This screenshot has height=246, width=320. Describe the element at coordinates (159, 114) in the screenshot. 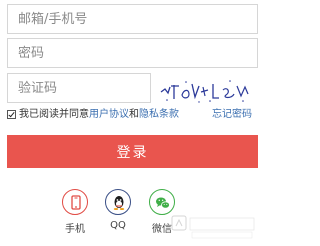

I see `privacy-terms-link: 隐私条款` at that location.